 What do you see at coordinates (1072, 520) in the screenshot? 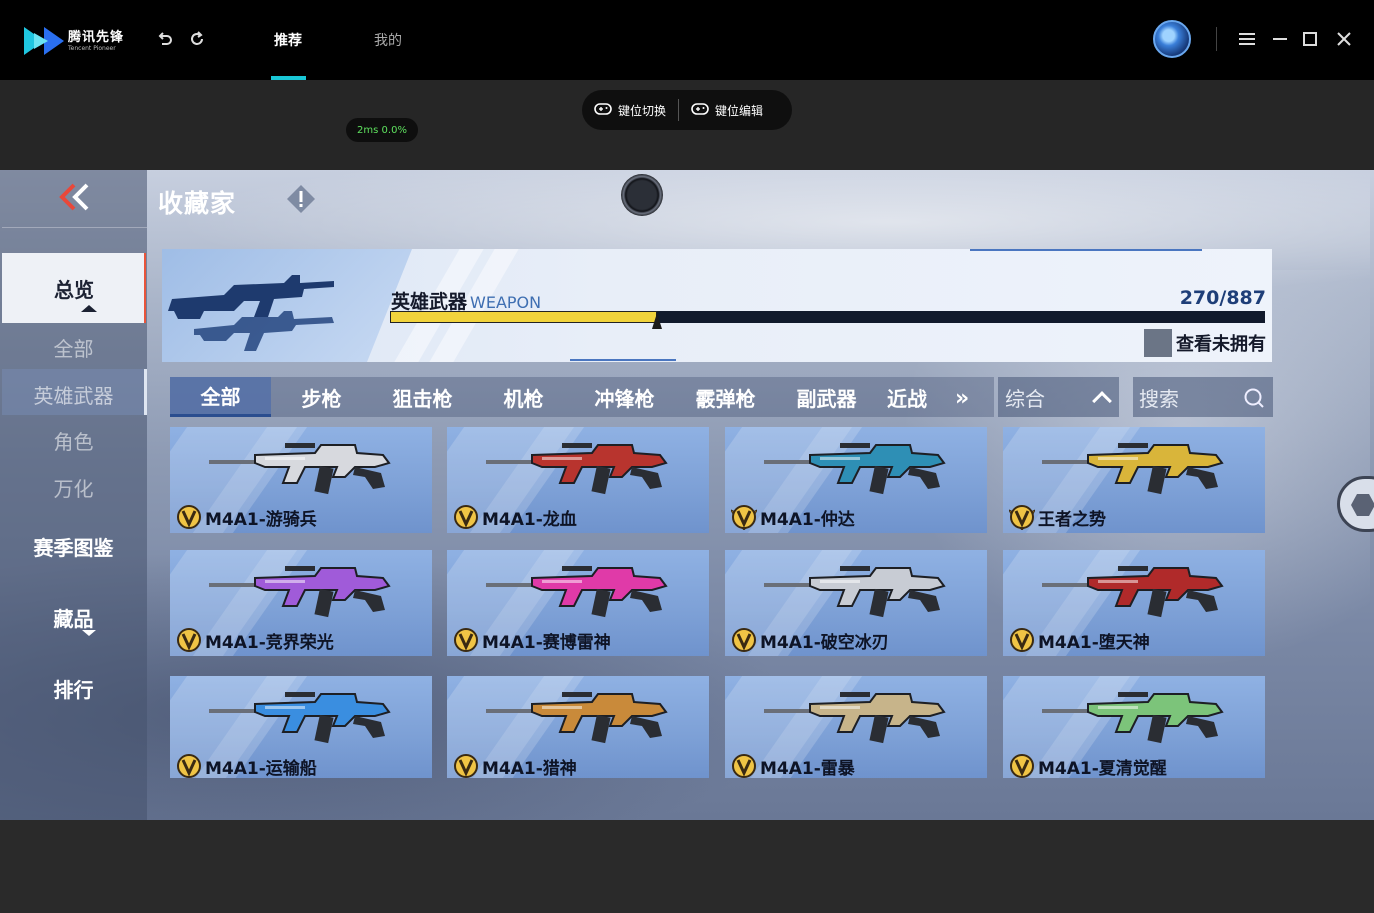
I see `weapon-name: 王者之势` at bounding box center [1072, 520].